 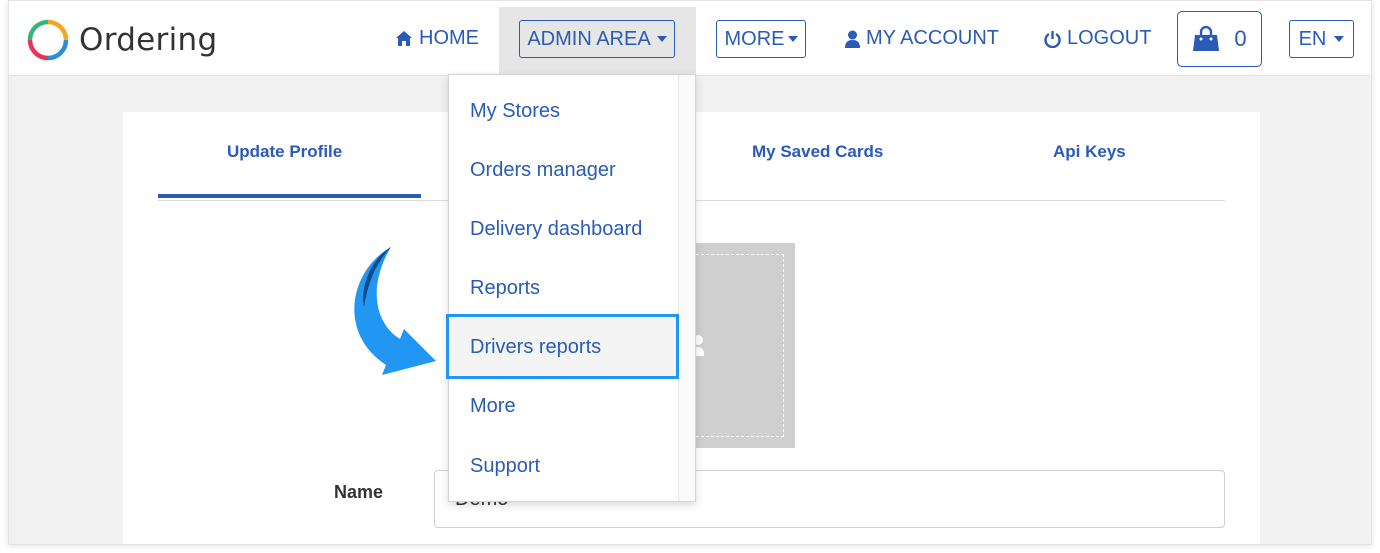 I want to click on cart-button: 0, so click(x=1219, y=39).